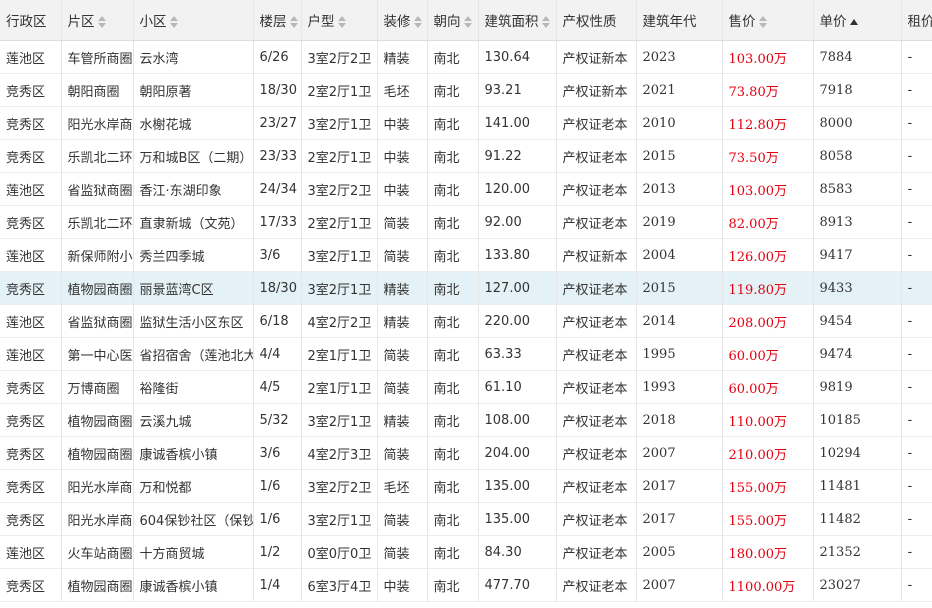  What do you see at coordinates (857, 288) in the screenshot?
I see `cell-unit-price: 9433` at bounding box center [857, 288].